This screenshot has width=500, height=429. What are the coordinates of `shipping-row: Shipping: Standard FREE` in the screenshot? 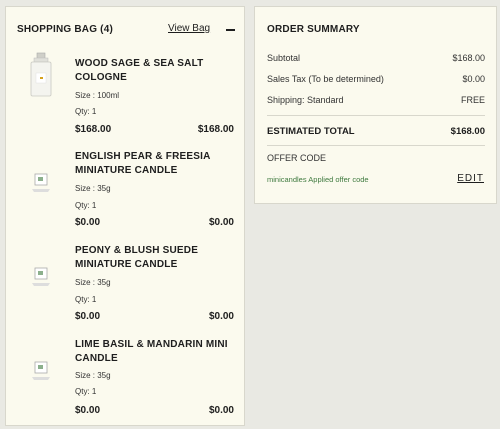 It's located at (376, 100).